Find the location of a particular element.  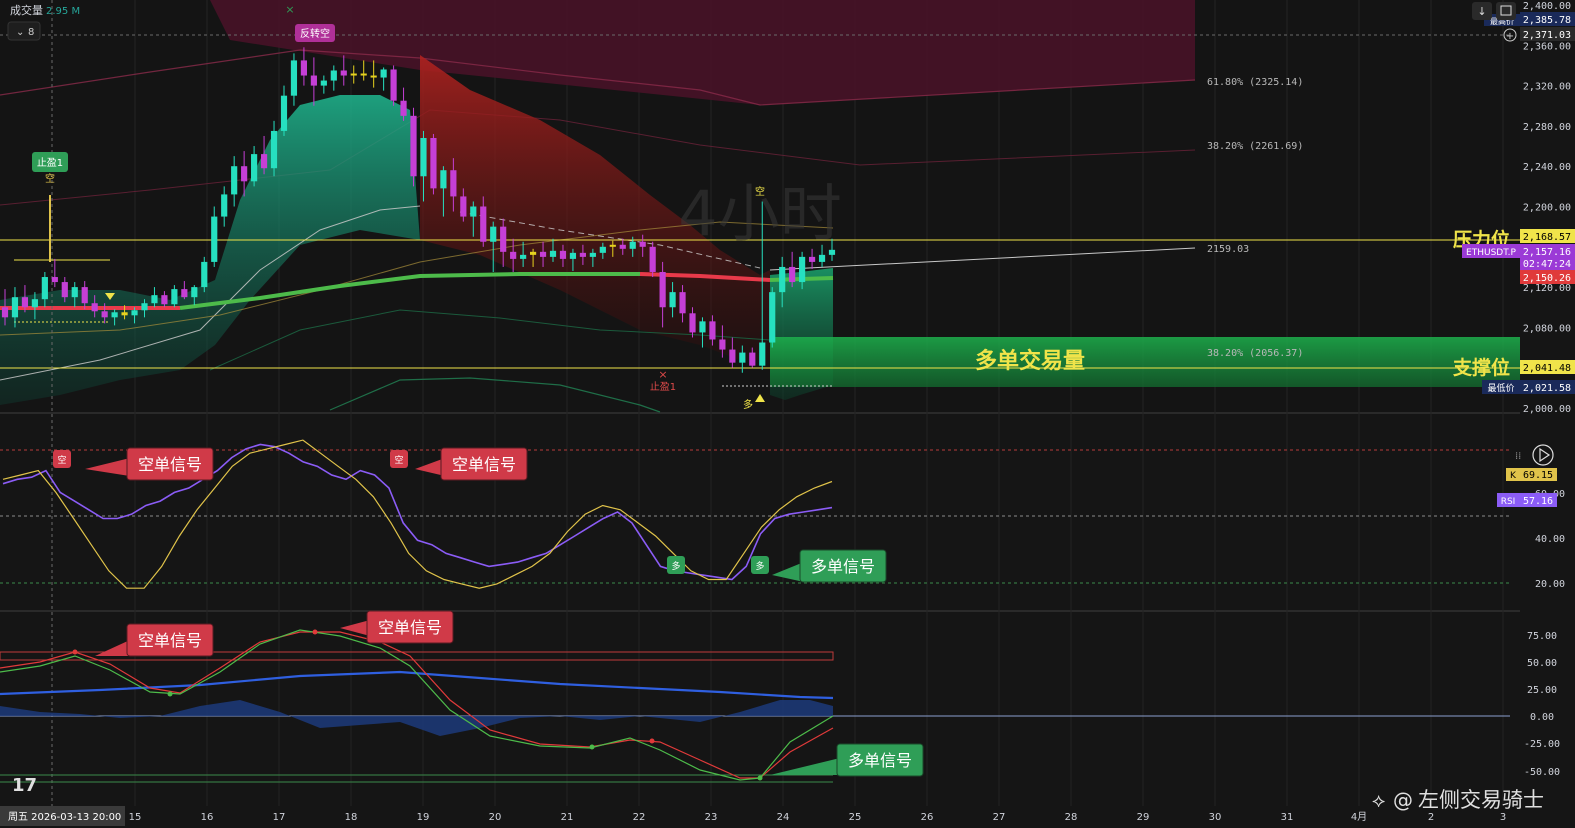

time-tick: 18 is located at coordinates (351, 817).